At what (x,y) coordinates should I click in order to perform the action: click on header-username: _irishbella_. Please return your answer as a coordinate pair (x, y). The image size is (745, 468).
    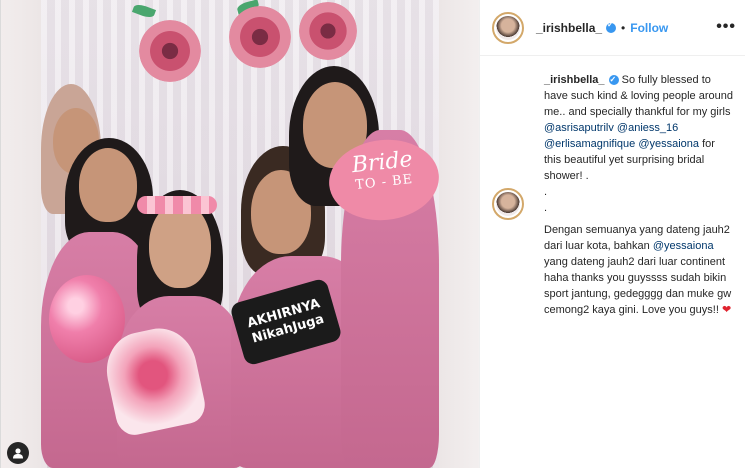
    Looking at the image, I should click on (569, 28).